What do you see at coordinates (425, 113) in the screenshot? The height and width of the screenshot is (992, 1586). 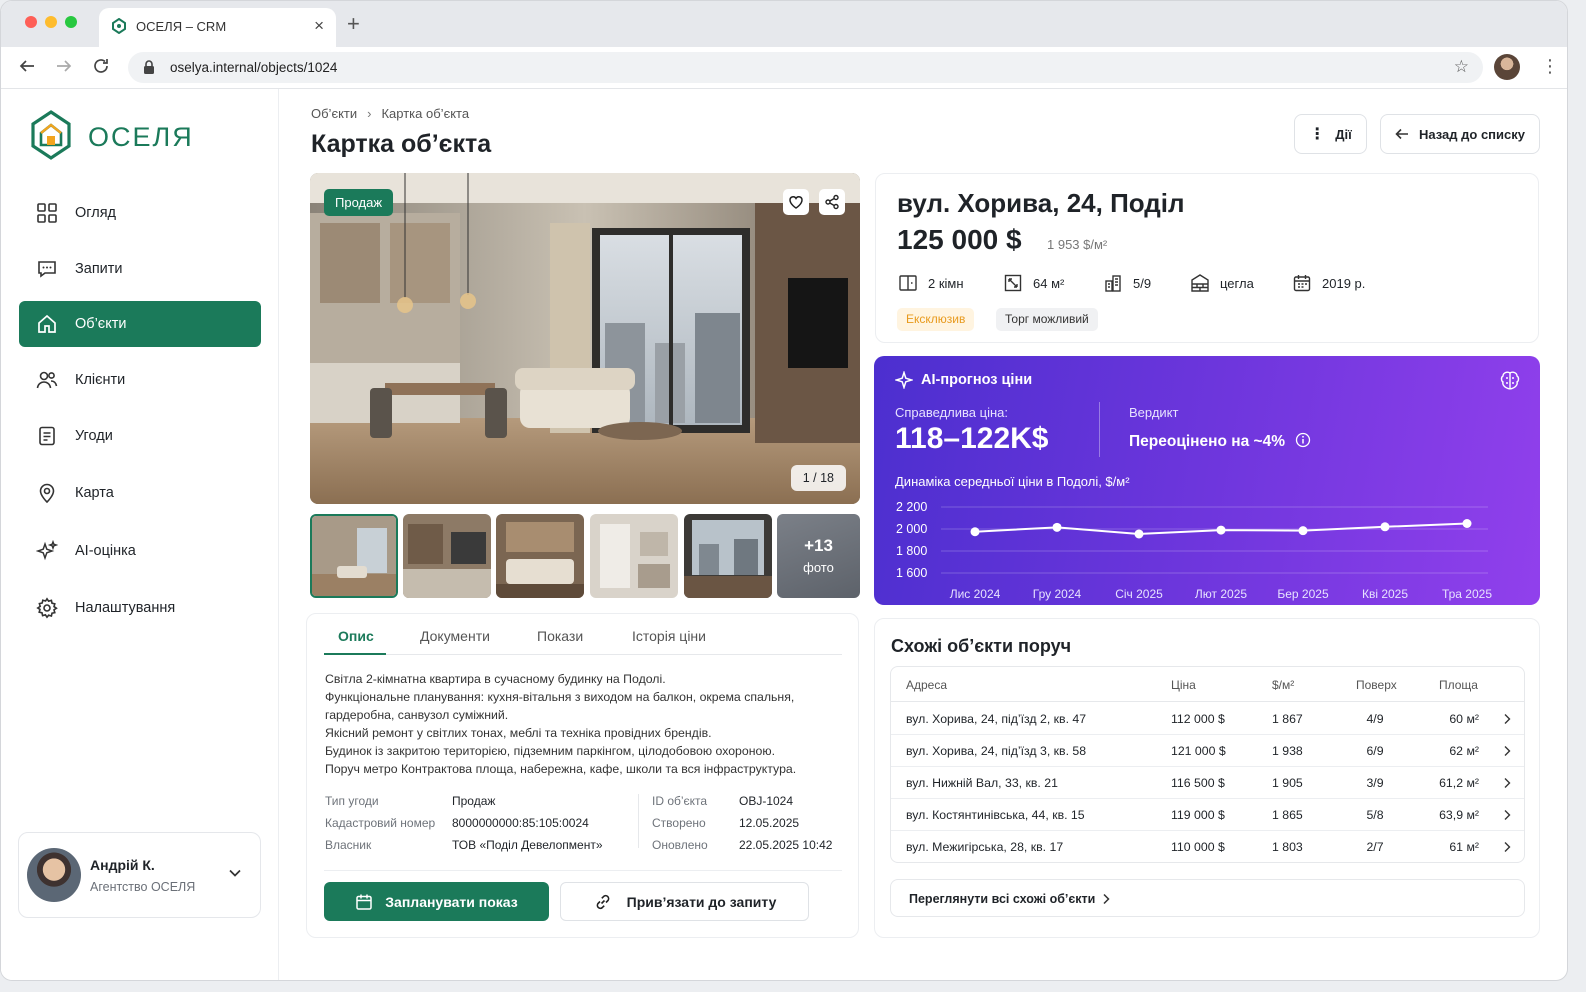 I see `breadcrumb-current: Картка об’єкта` at bounding box center [425, 113].